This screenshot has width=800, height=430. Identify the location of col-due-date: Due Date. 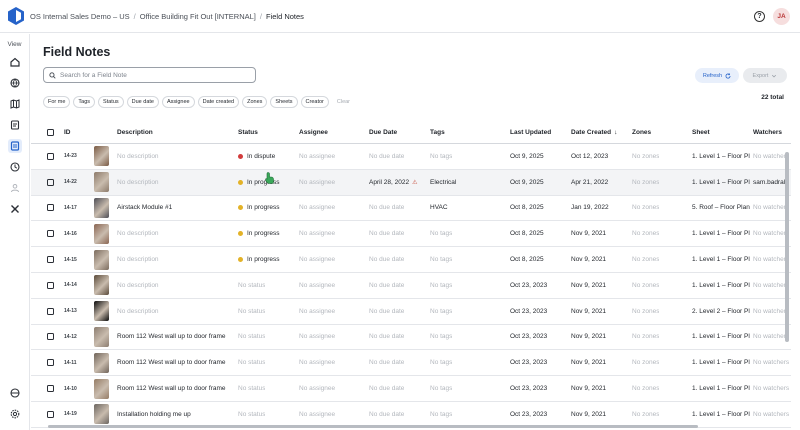
(383, 132).